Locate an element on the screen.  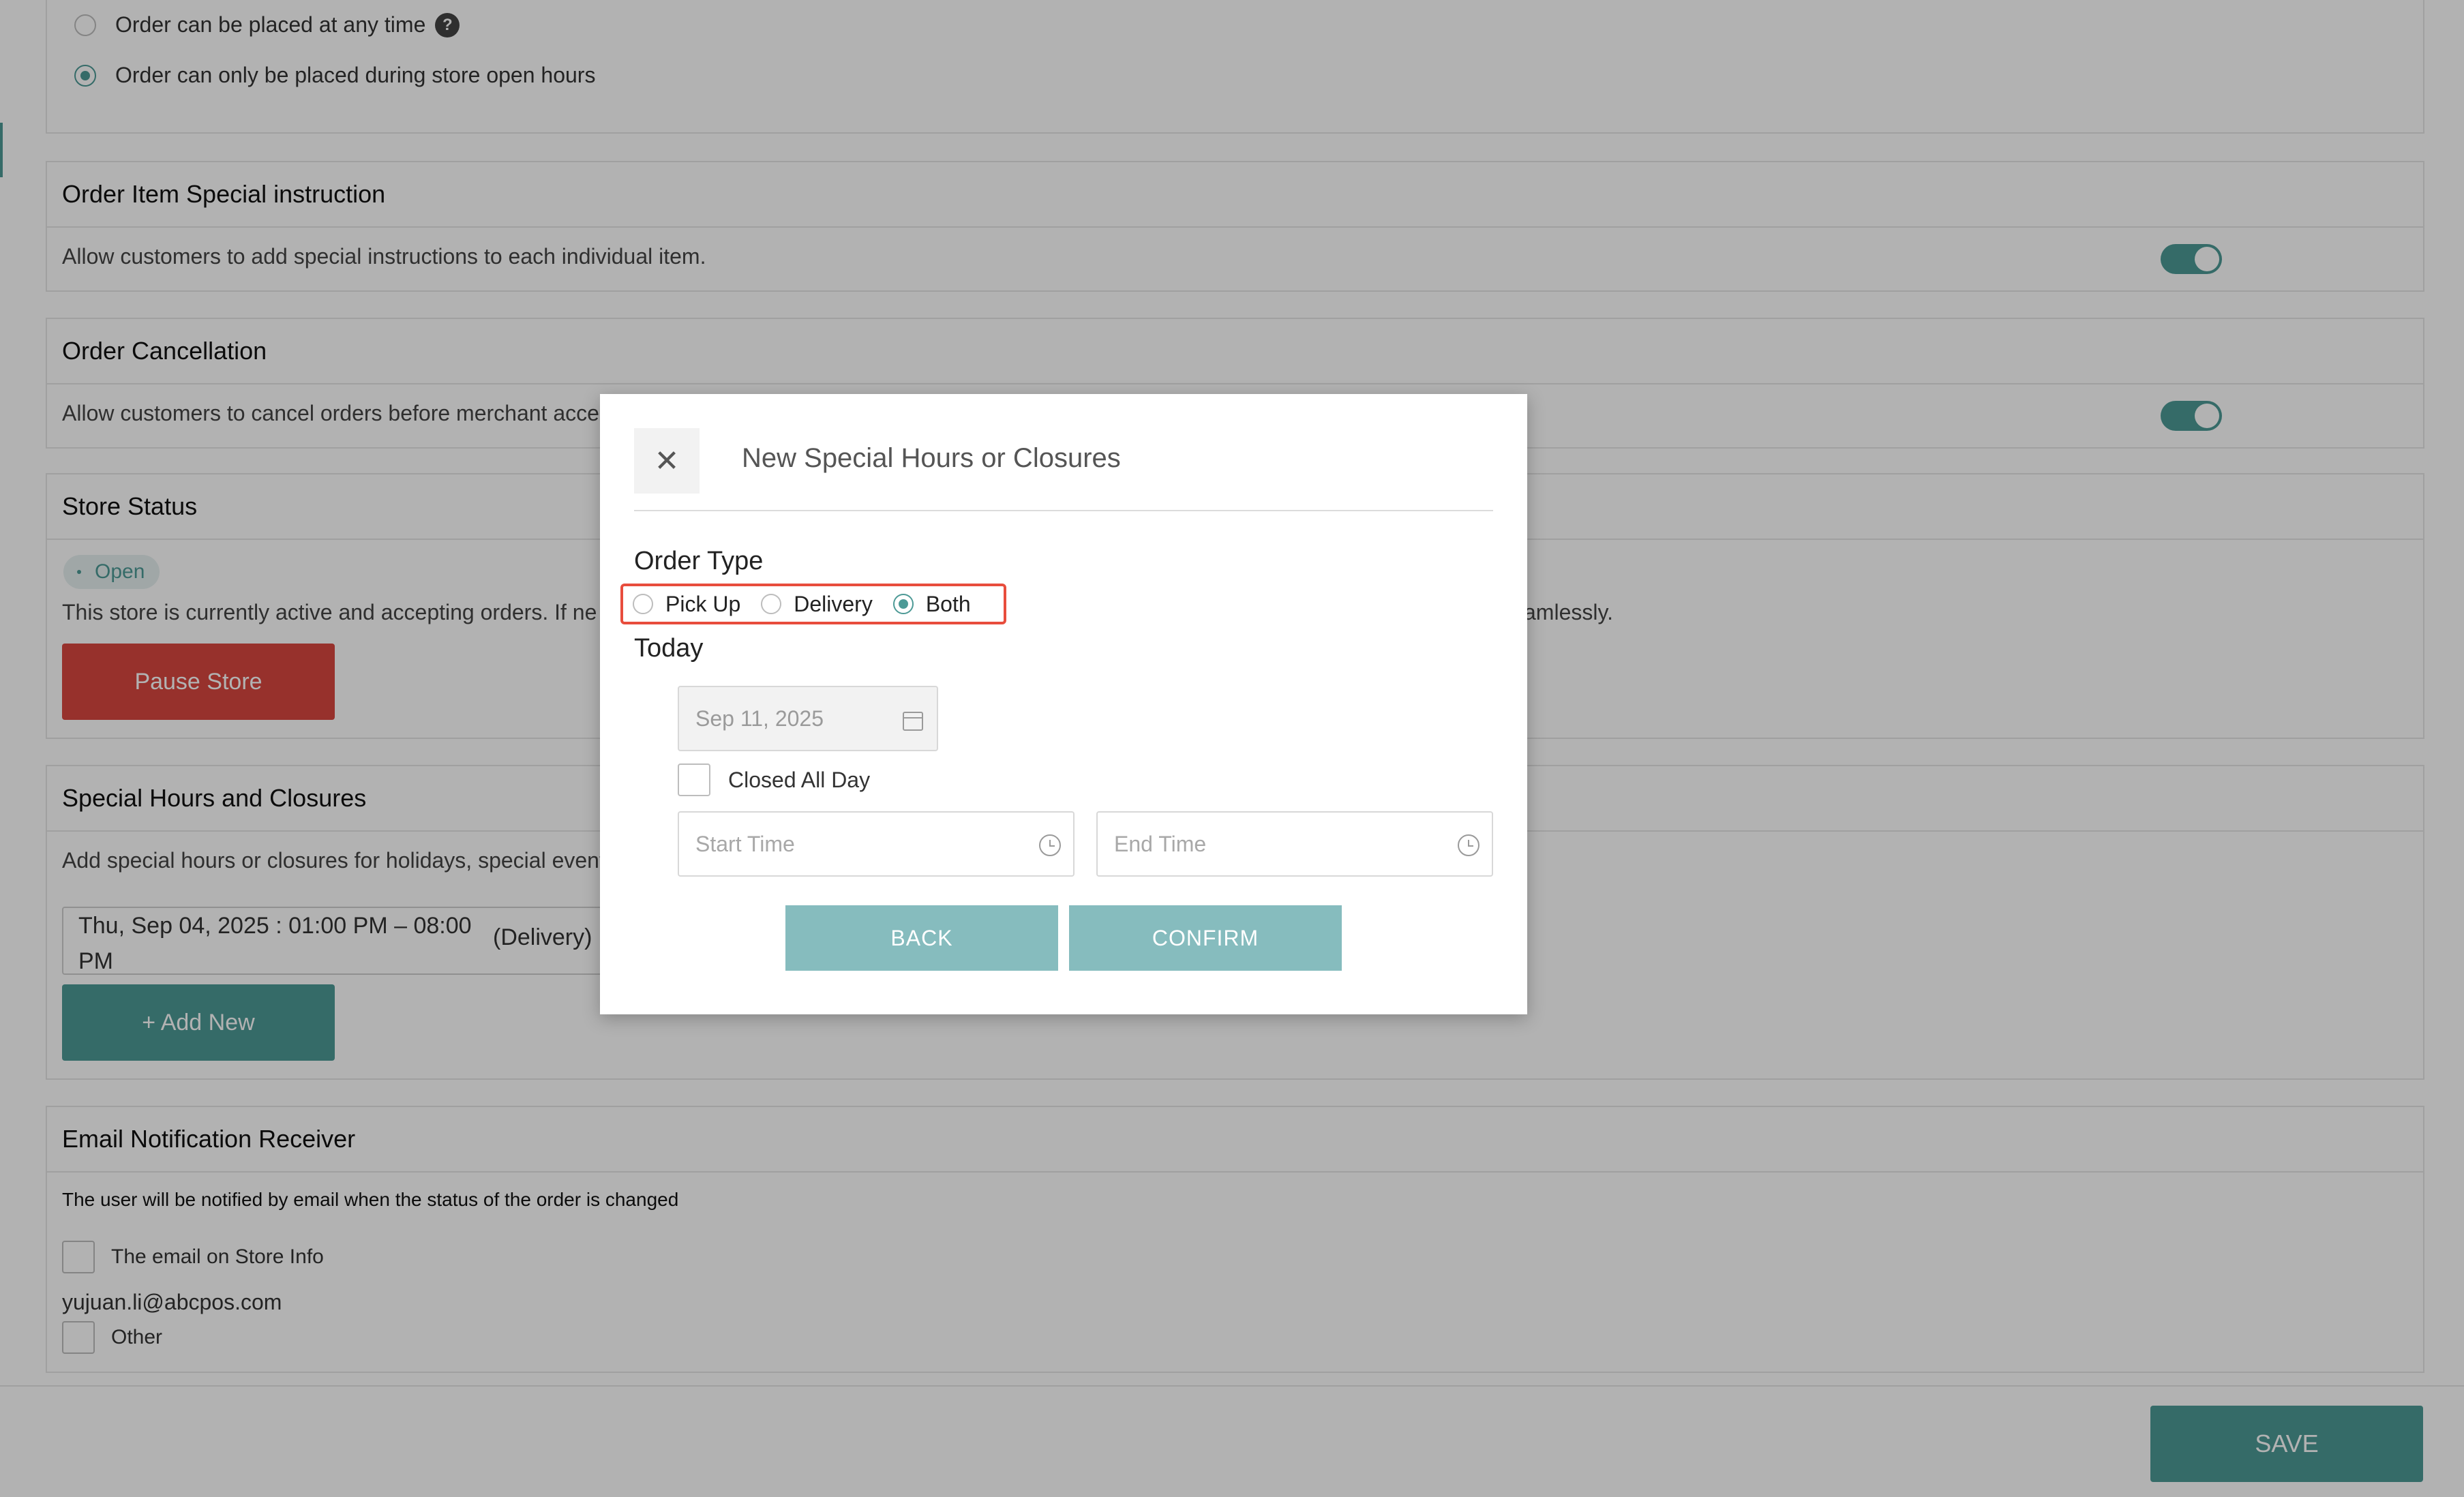
calendar-icon is located at coordinates (913, 721).